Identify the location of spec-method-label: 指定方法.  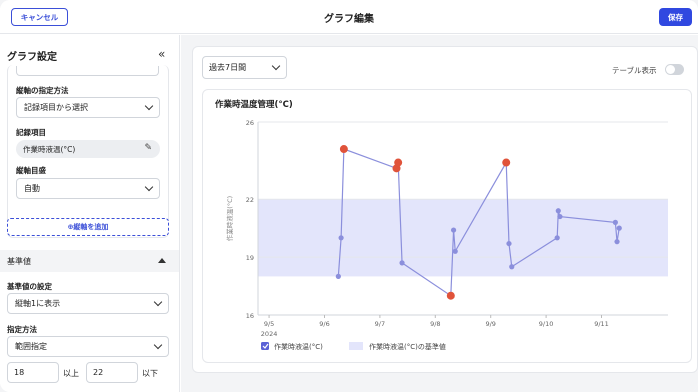
(22, 329).